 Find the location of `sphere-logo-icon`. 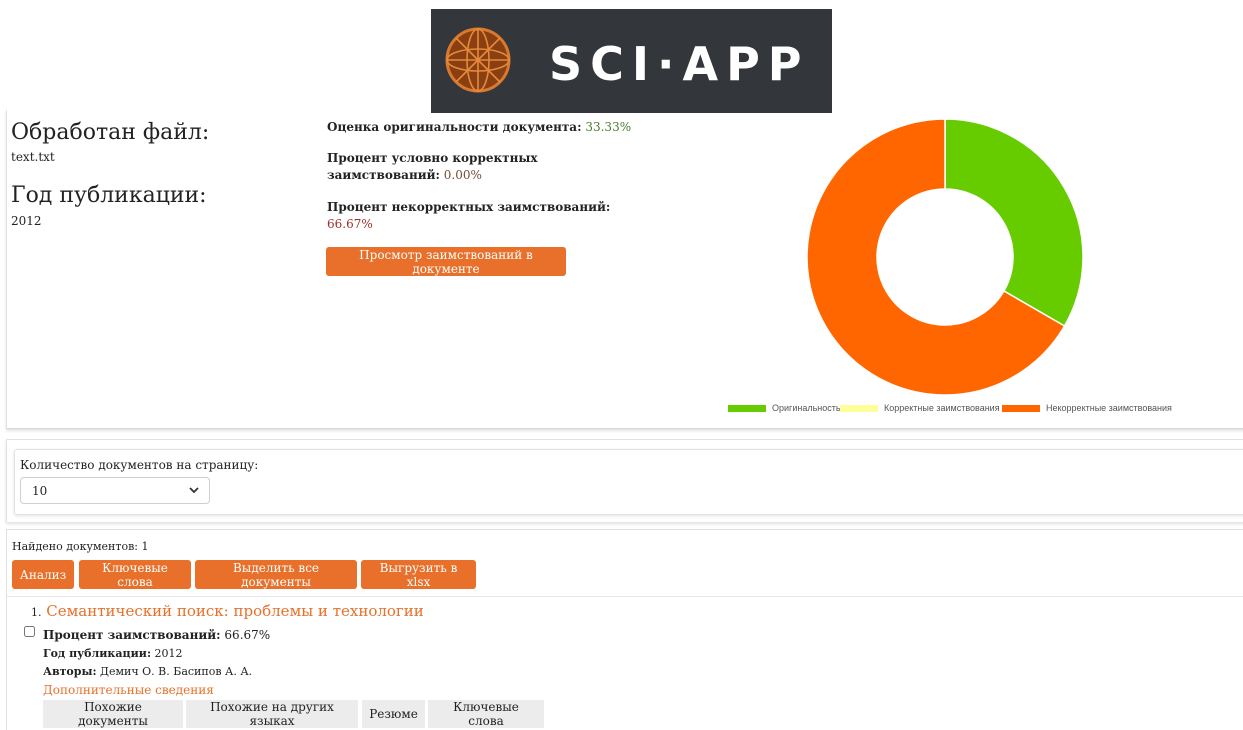

sphere-logo-icon is located at coordinates (478, 60).